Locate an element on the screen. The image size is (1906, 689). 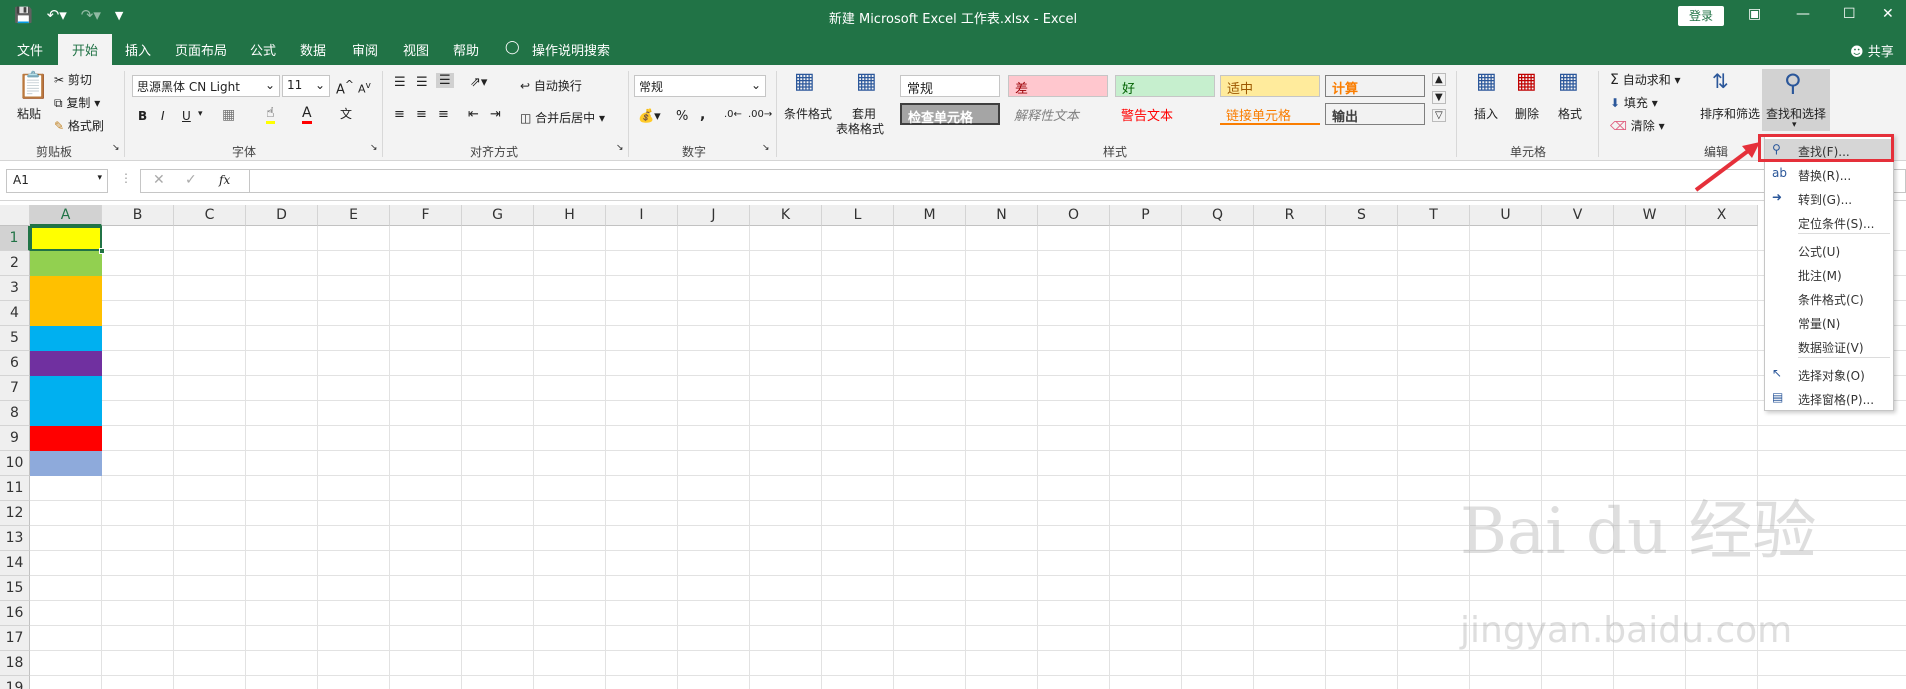
row-header: 4 is located at coordinates (15, 313).